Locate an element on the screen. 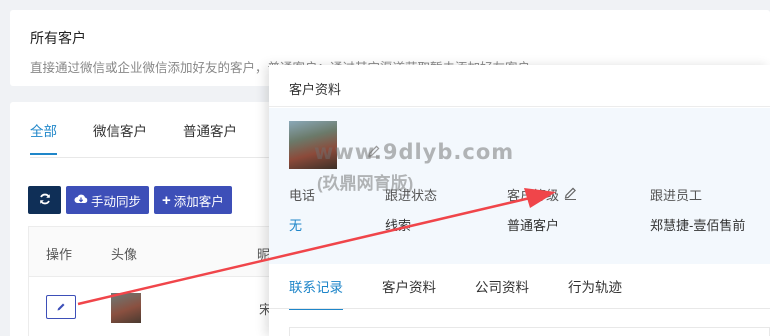 The width and height of the screenshot is (770, 336). tab-normal-customers: 普通客户 is located at coordinates (210, 137).